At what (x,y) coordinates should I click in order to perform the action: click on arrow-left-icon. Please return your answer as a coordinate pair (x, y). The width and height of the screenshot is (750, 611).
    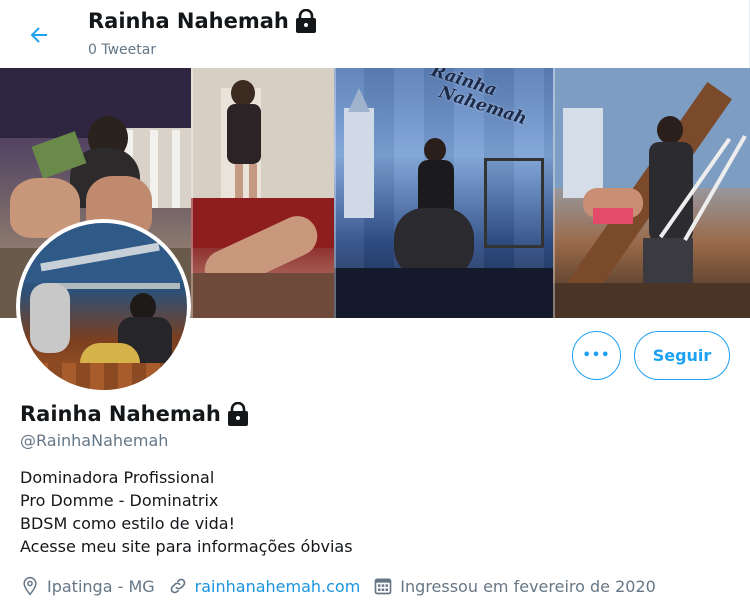
    Looking at the image, I should click on (38, 35).